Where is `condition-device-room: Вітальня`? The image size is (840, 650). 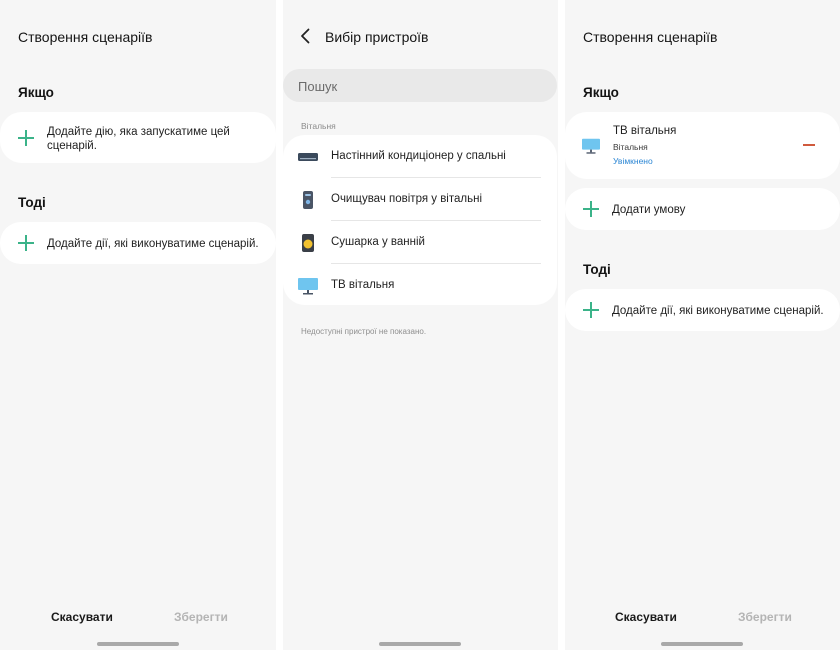
condition-device-room: Вітальня is located at coordinates (630, 147).